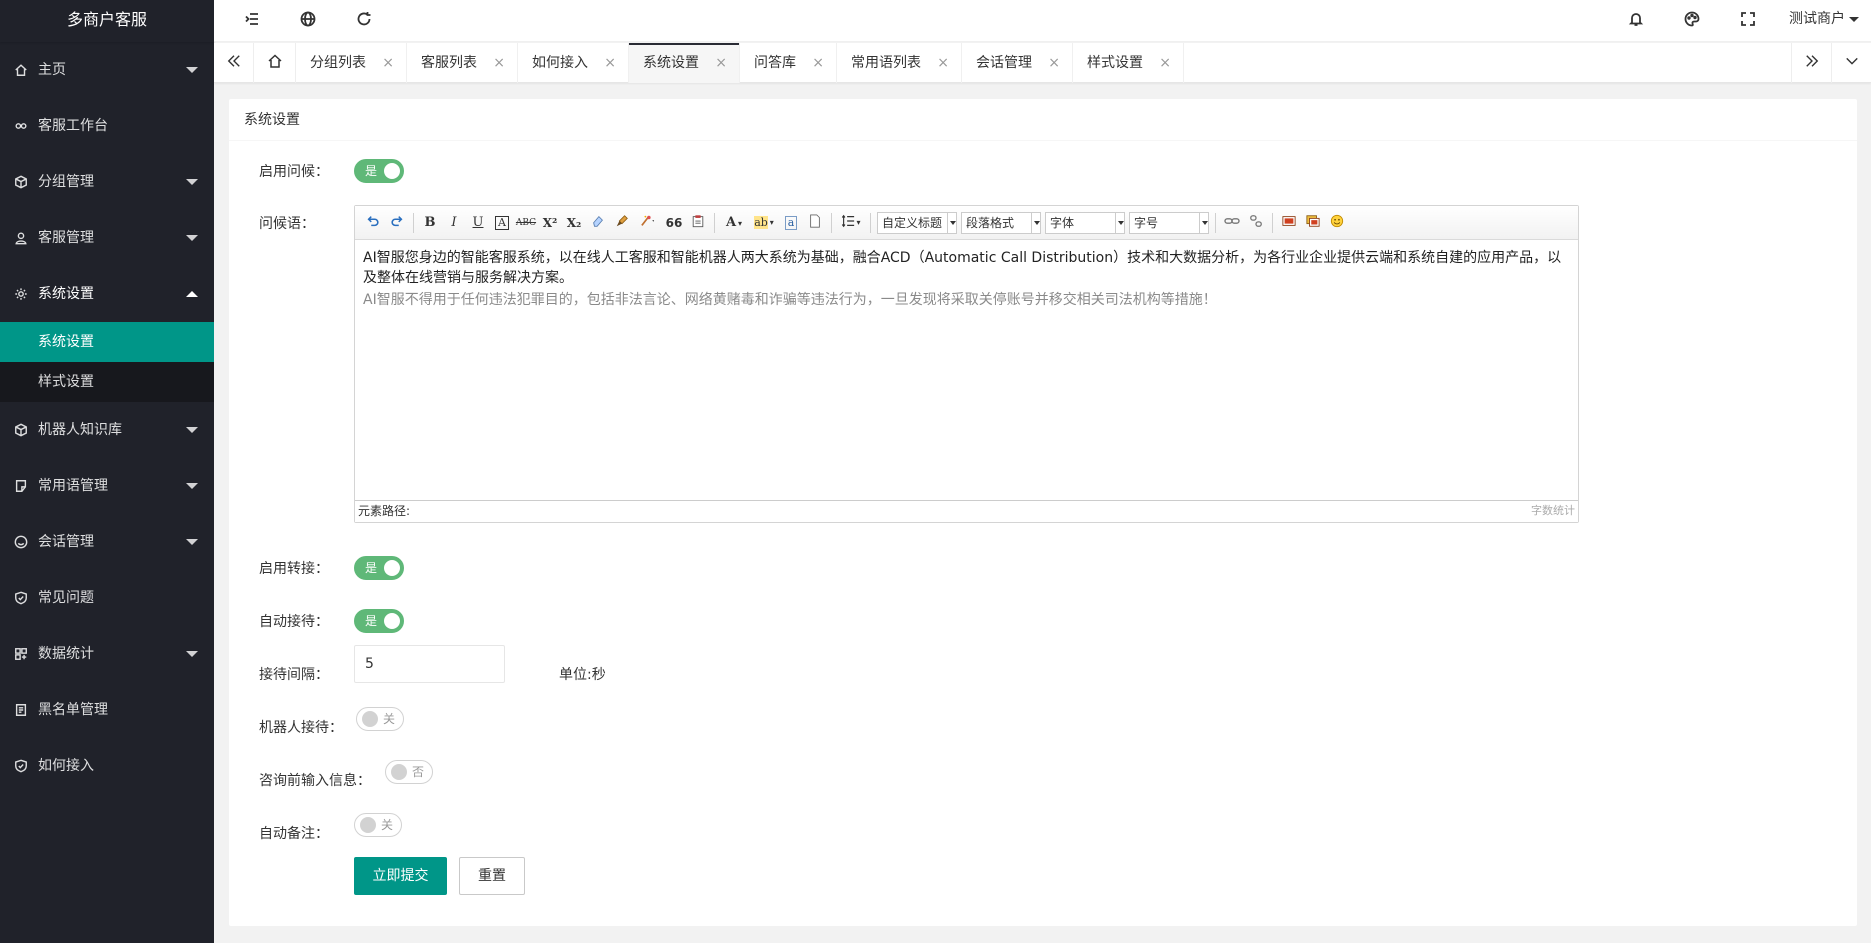 The image size is (1871, 943). I want to click on italic-button: I, so click(454, 223).